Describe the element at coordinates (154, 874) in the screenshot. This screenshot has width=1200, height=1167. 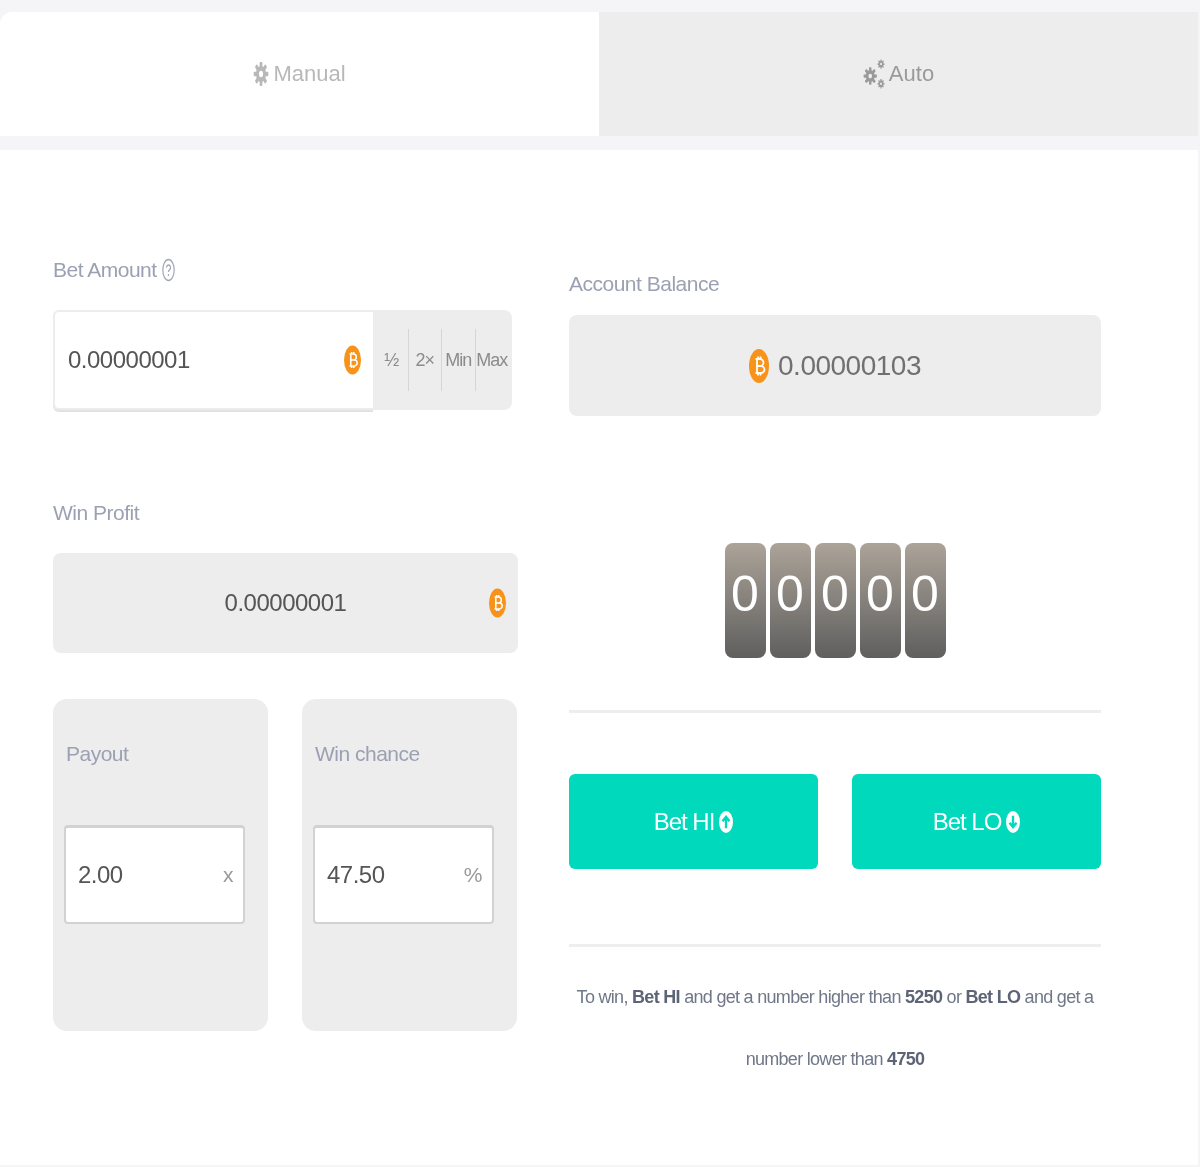
I see `number-input: 2.00 x` at that location.